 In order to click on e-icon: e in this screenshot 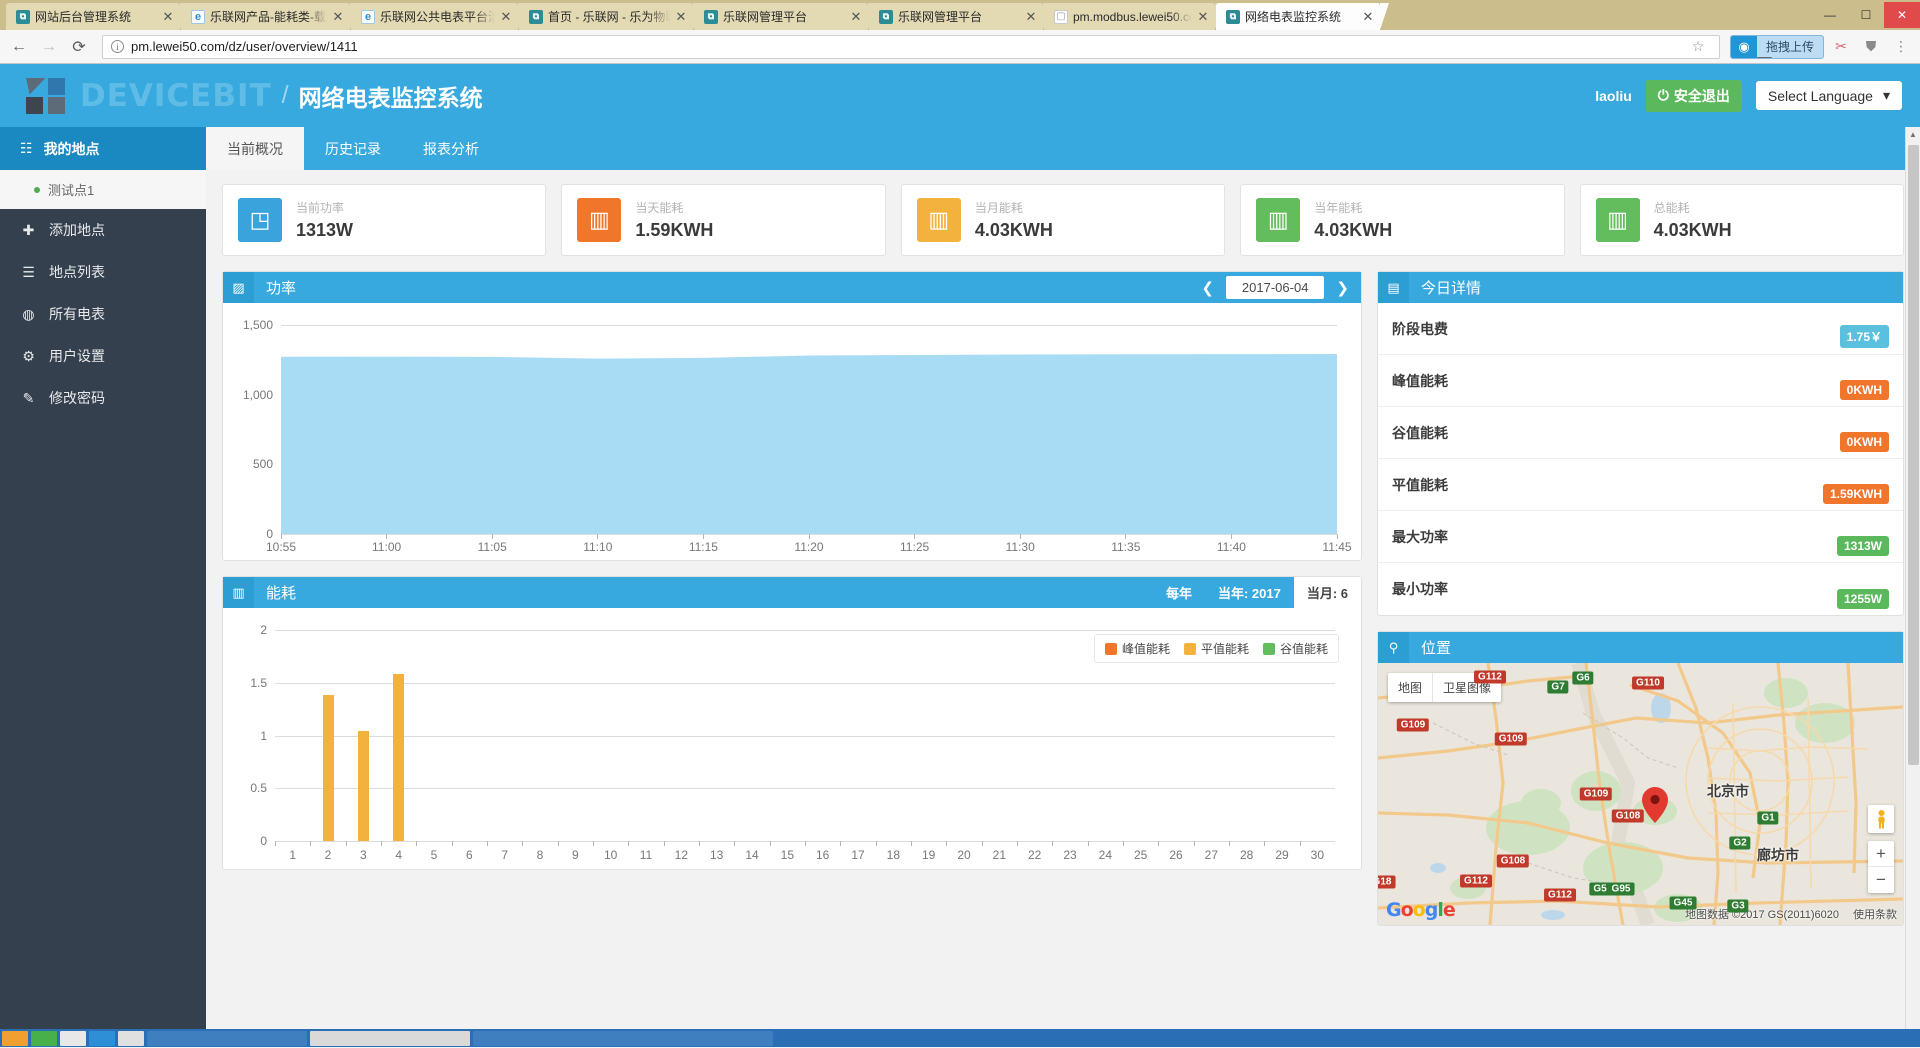, I will do `click(368, 16)`.